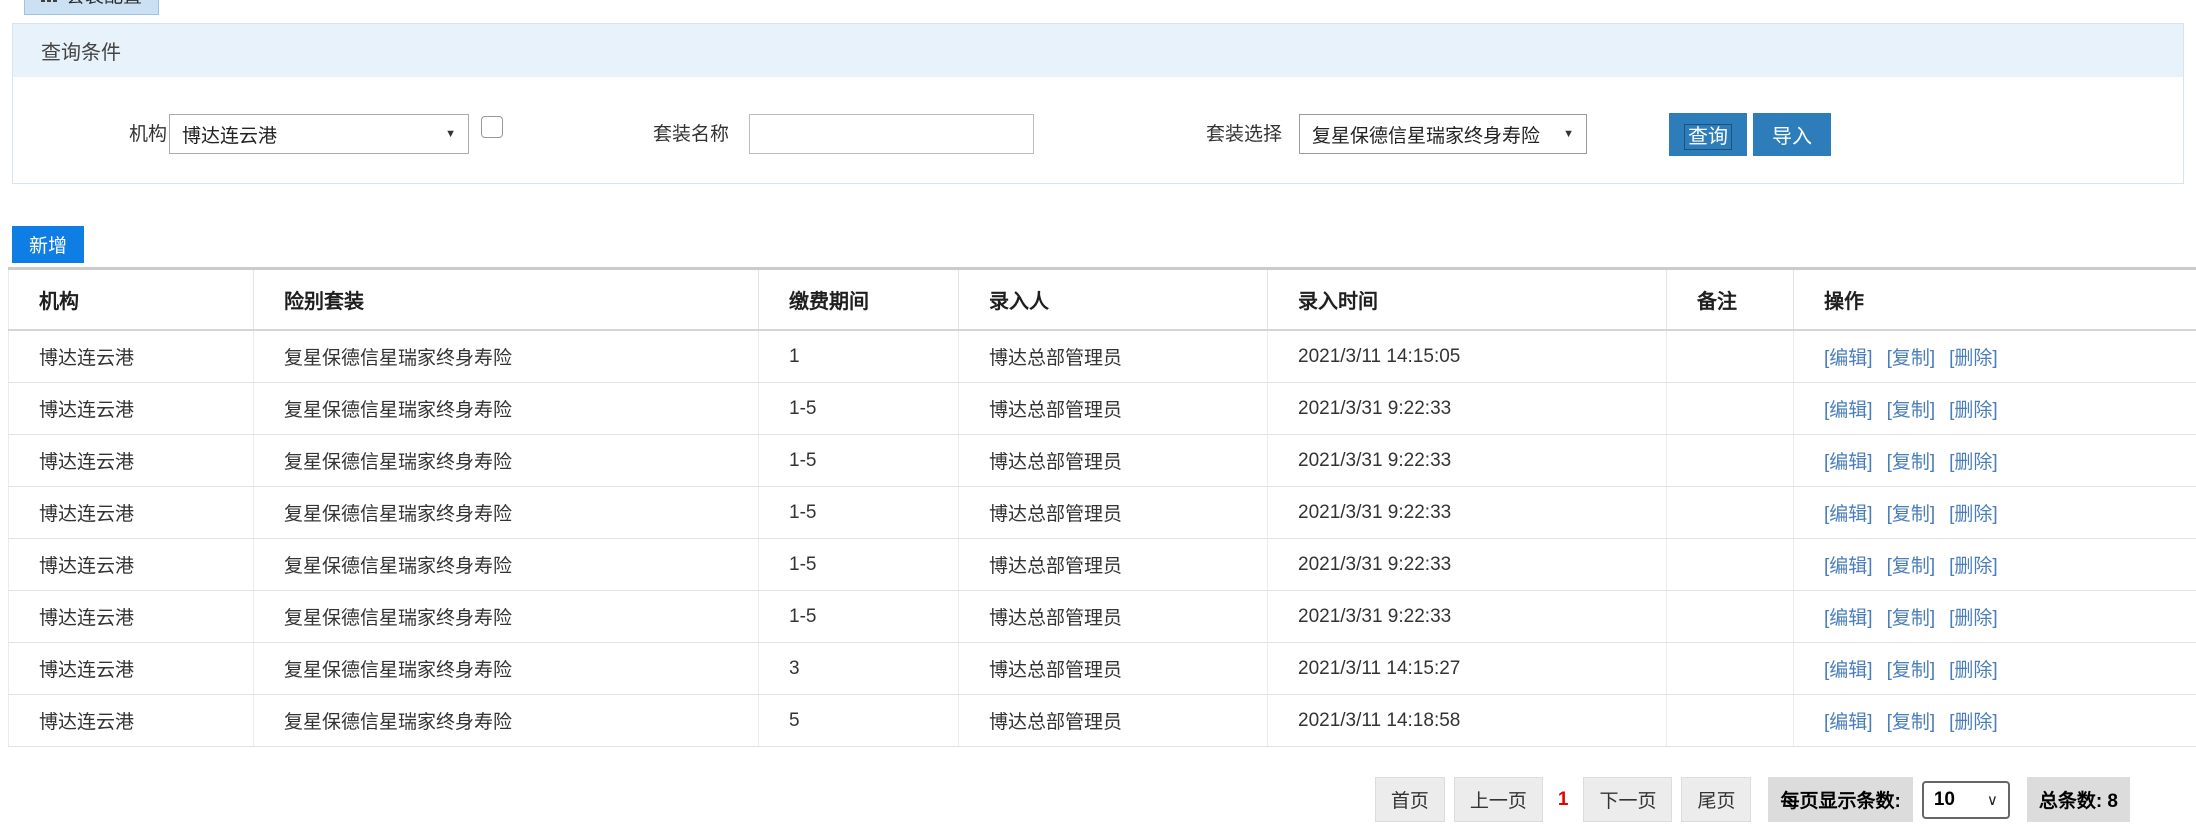 Image resolution: width=2196 pixels, height=825 pixels. I want to click on org-select-value: 博达连云港, so click(230, 136).